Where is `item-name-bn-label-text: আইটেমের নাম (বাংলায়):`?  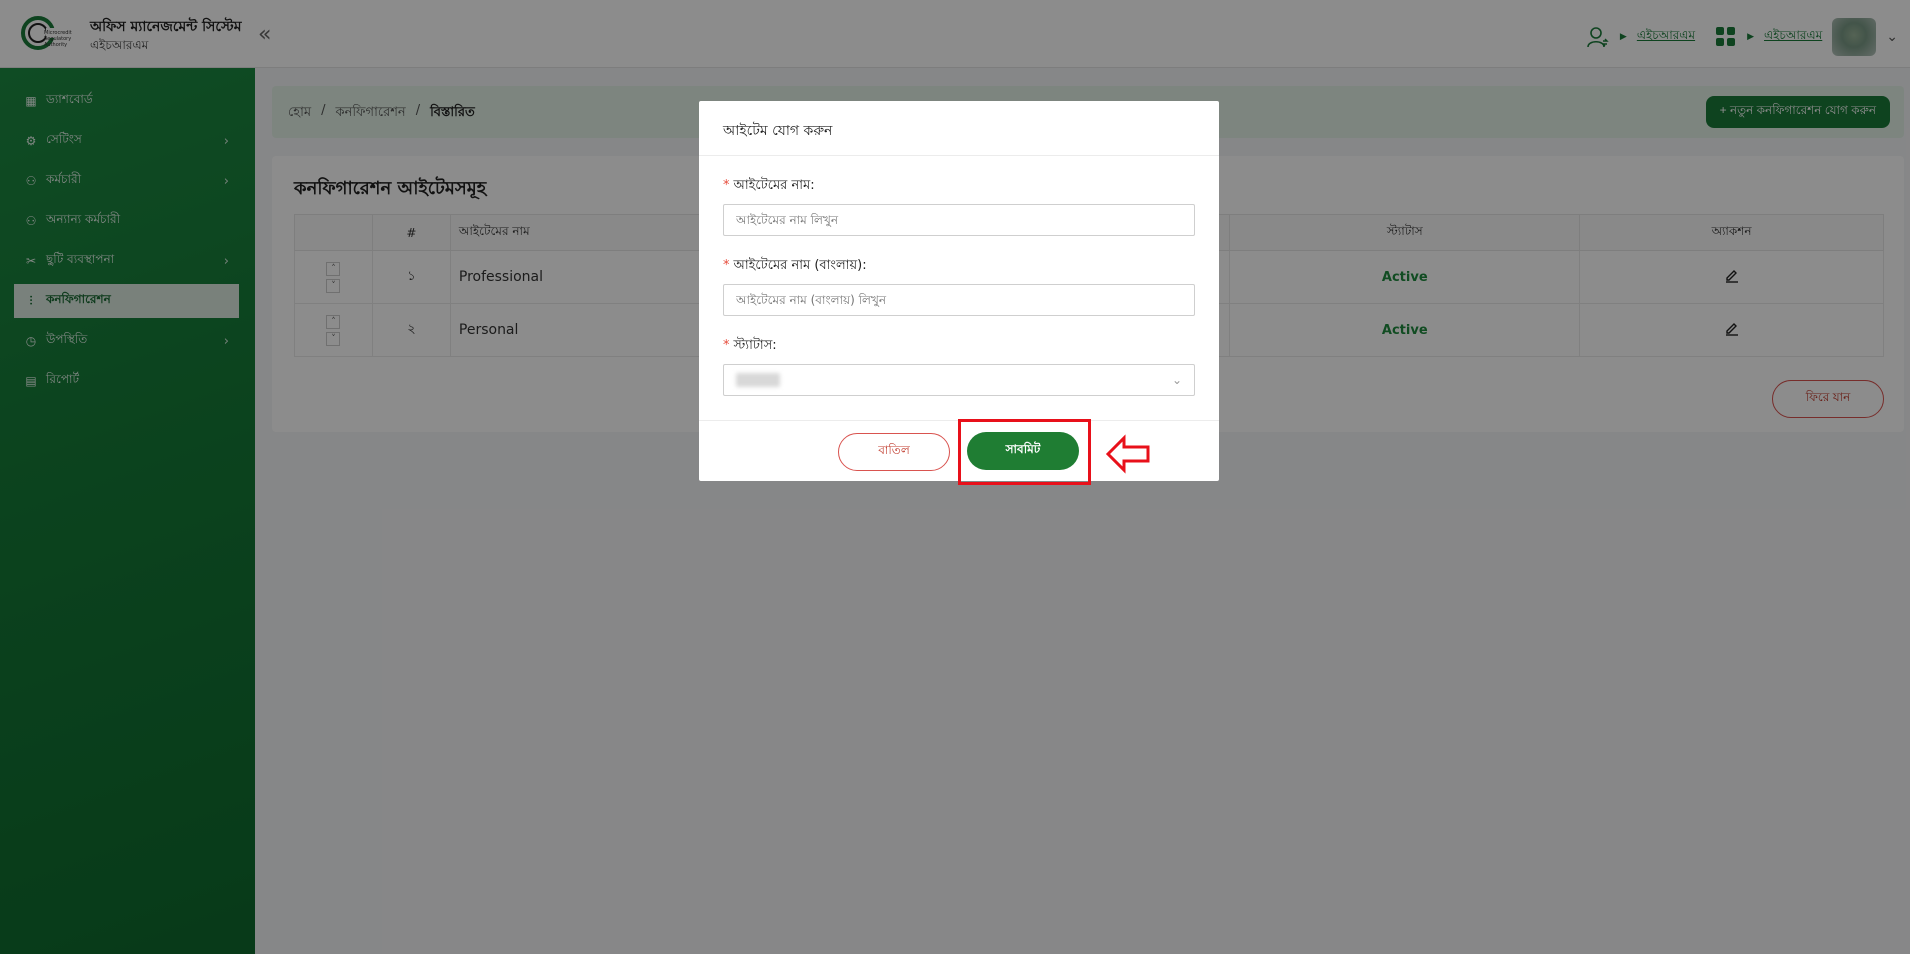 item-name-bn-label-text: আইটেমের নাম (বাংলায়): is located at coordinates (800, 265).